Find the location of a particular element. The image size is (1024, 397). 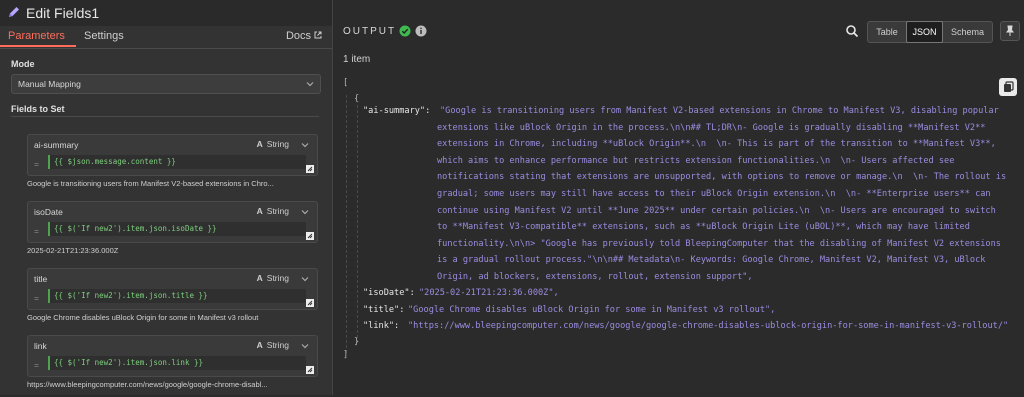

output-label: OUTPUT is located at coordinates (370, 31).